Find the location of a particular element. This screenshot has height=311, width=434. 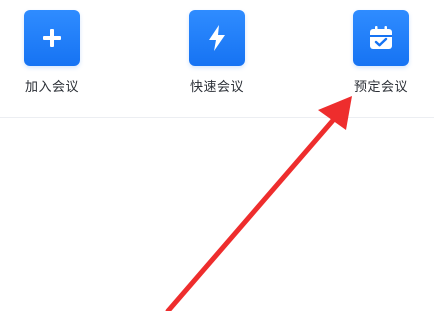

quick-meeting-button: 快速会议 is located at coordinates (217, 58).